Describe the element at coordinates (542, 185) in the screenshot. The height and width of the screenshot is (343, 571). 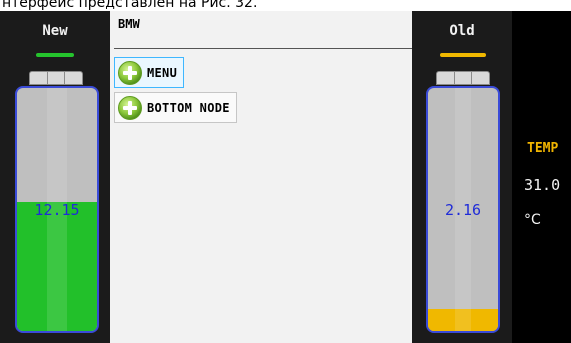
I see `temperature-value: 31.0` at that location.